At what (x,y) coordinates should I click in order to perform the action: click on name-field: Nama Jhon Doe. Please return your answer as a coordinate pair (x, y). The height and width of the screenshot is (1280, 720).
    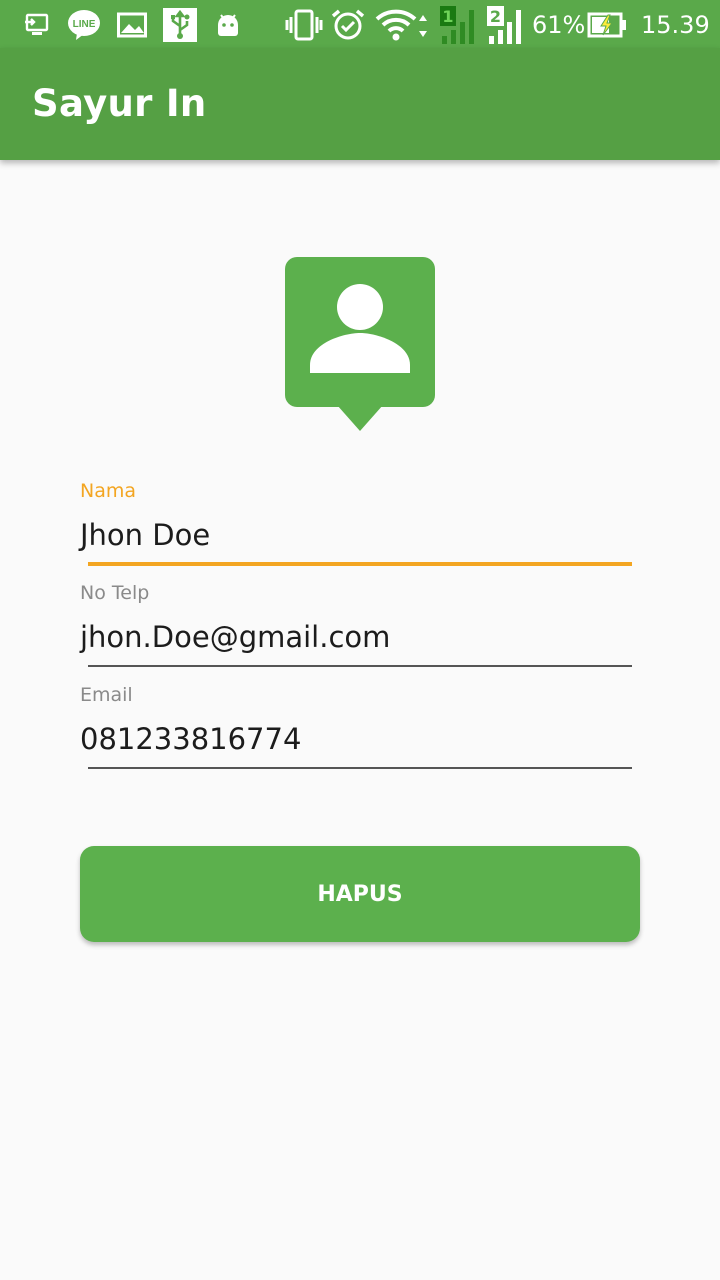
    Looking at the image, I should click on (360, 525).